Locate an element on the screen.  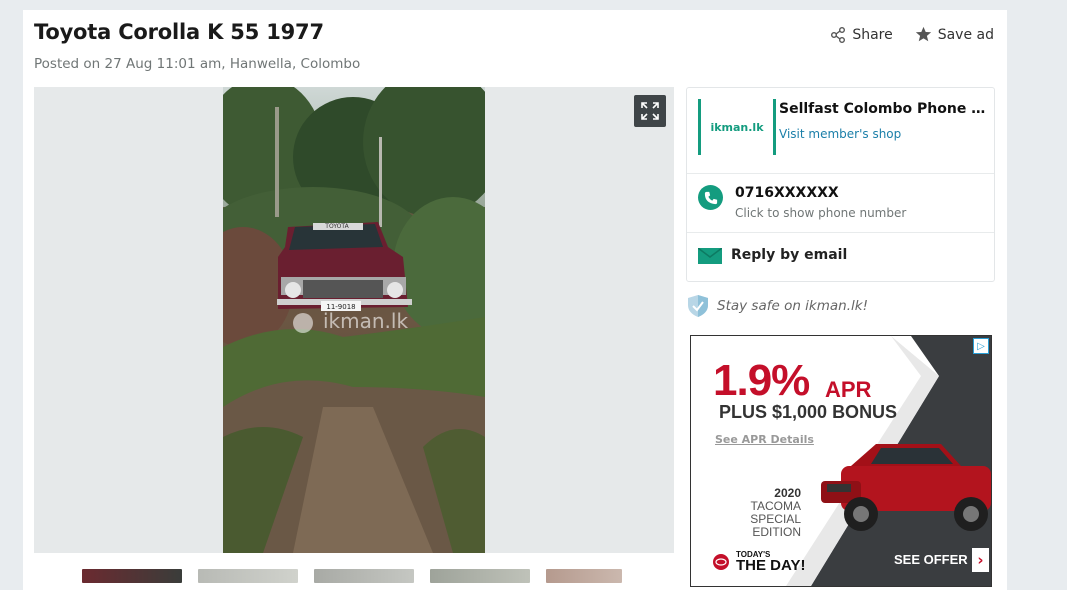
reply-email-label: Reply by email is located at coordinates (789, 255).